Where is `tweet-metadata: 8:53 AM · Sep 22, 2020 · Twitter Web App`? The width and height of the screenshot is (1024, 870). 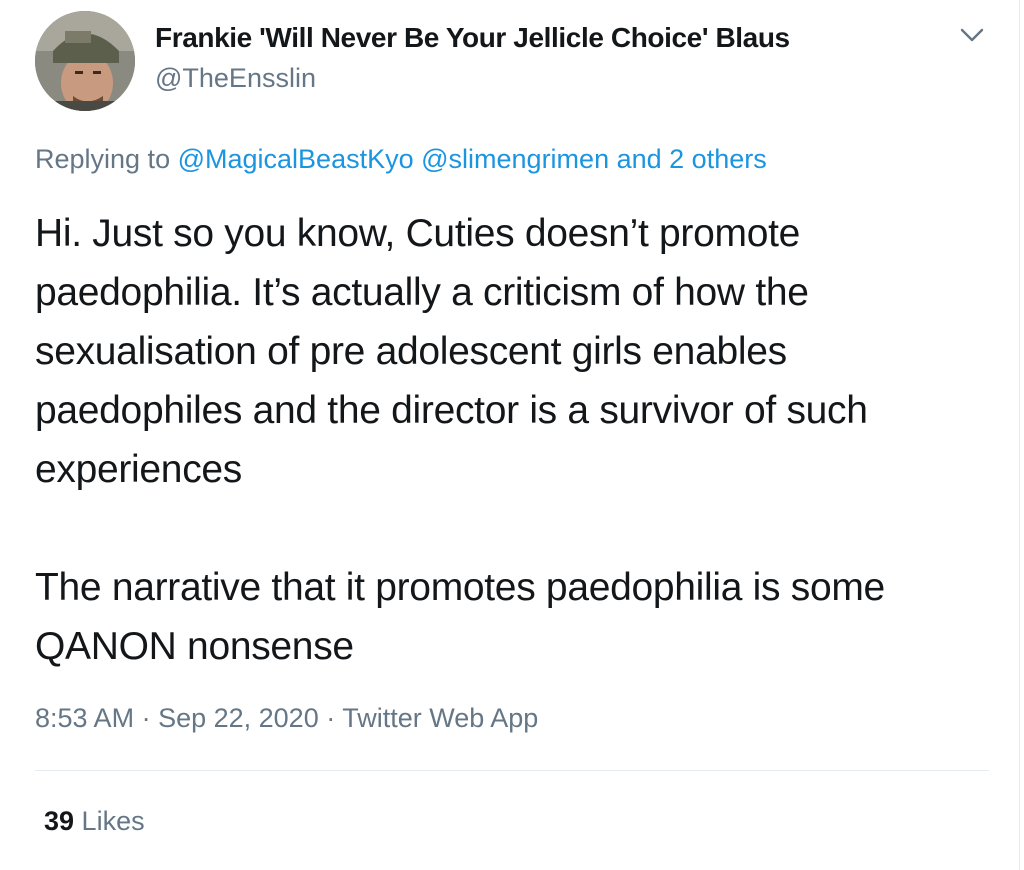 tweet-metadata: 8:53 AM · Sep 22, 2020 · Twitter Web App is located at coordinates (286, 718).